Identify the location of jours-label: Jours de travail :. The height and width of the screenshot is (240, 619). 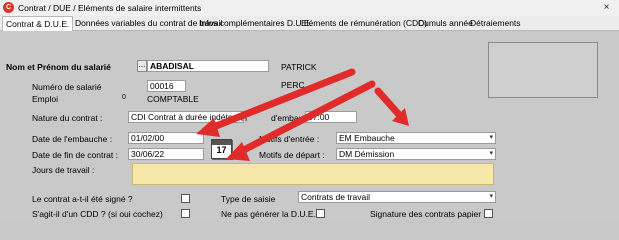
(63, 170).